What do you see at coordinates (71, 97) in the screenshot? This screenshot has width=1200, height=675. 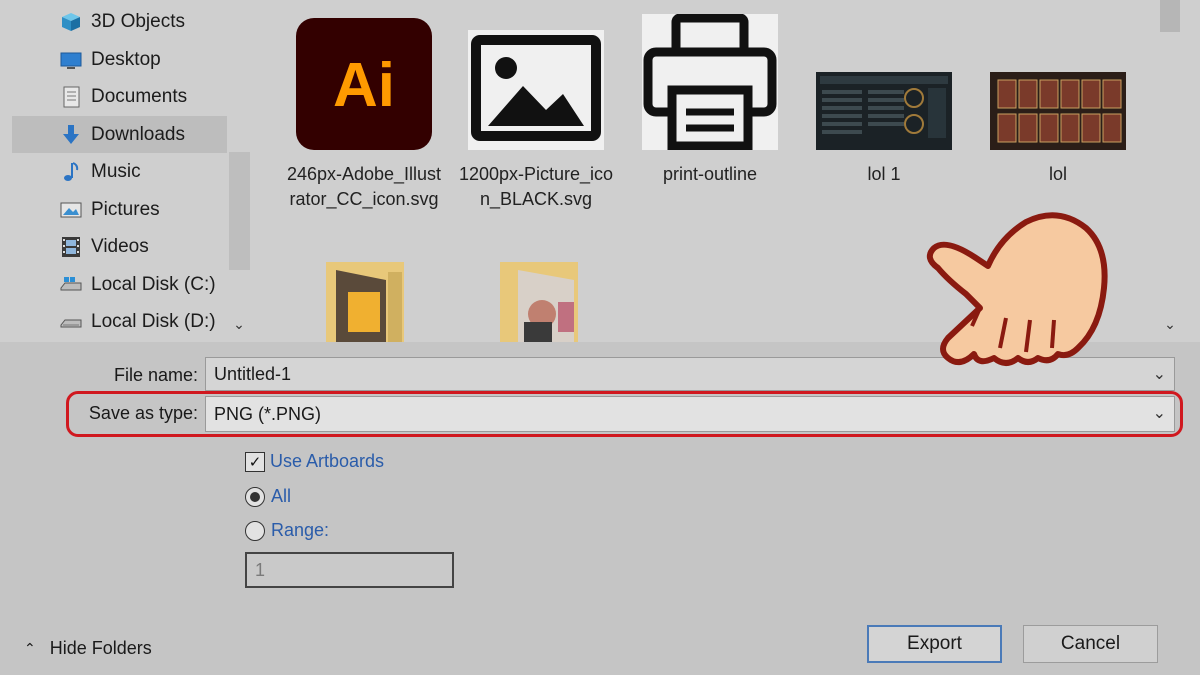 I see `documents-icon` at bounding box center [71, 97].